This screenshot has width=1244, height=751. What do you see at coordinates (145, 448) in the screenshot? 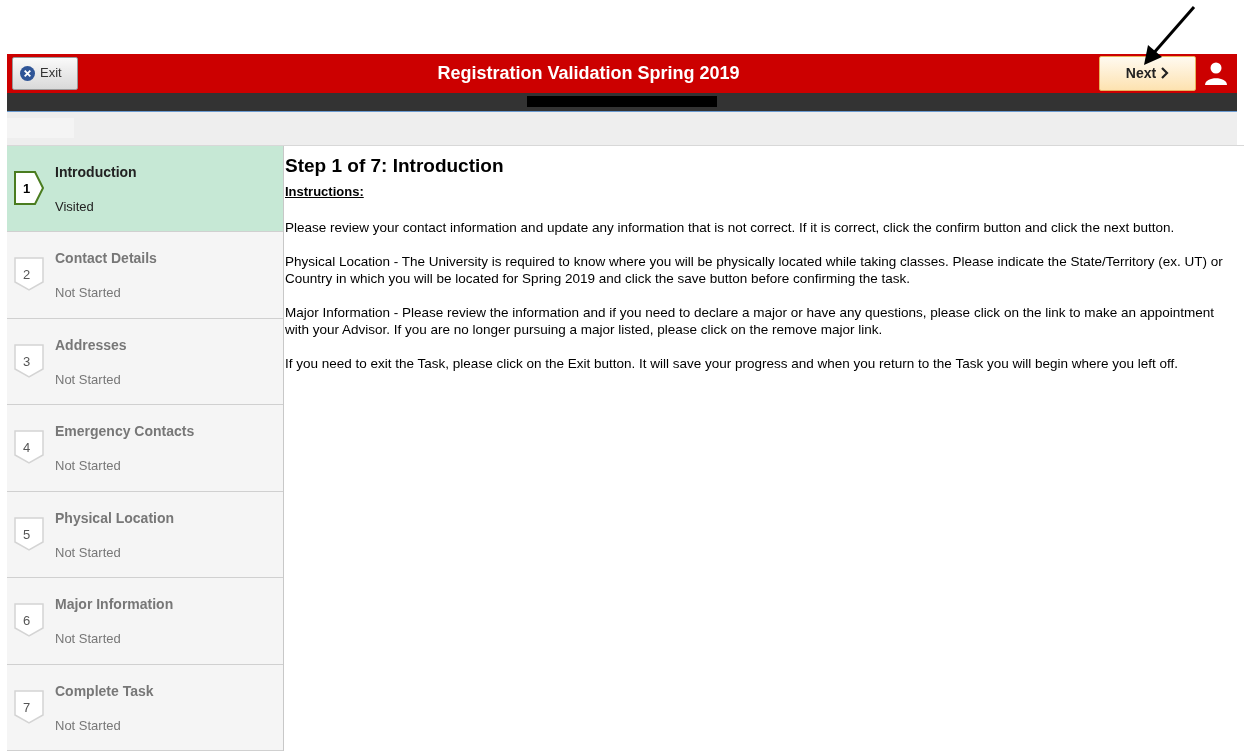
I see `step-item: 4 Emergency Contacts Not Started` at bounding box center [145, 448].